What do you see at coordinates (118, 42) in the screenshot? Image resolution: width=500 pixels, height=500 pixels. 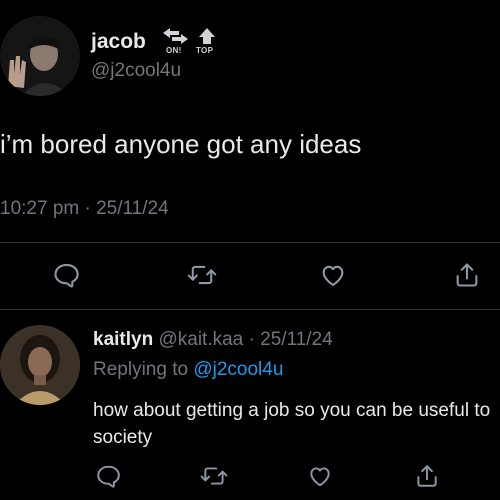 I see `display-name: jacob` at bounding box center [118, 42].